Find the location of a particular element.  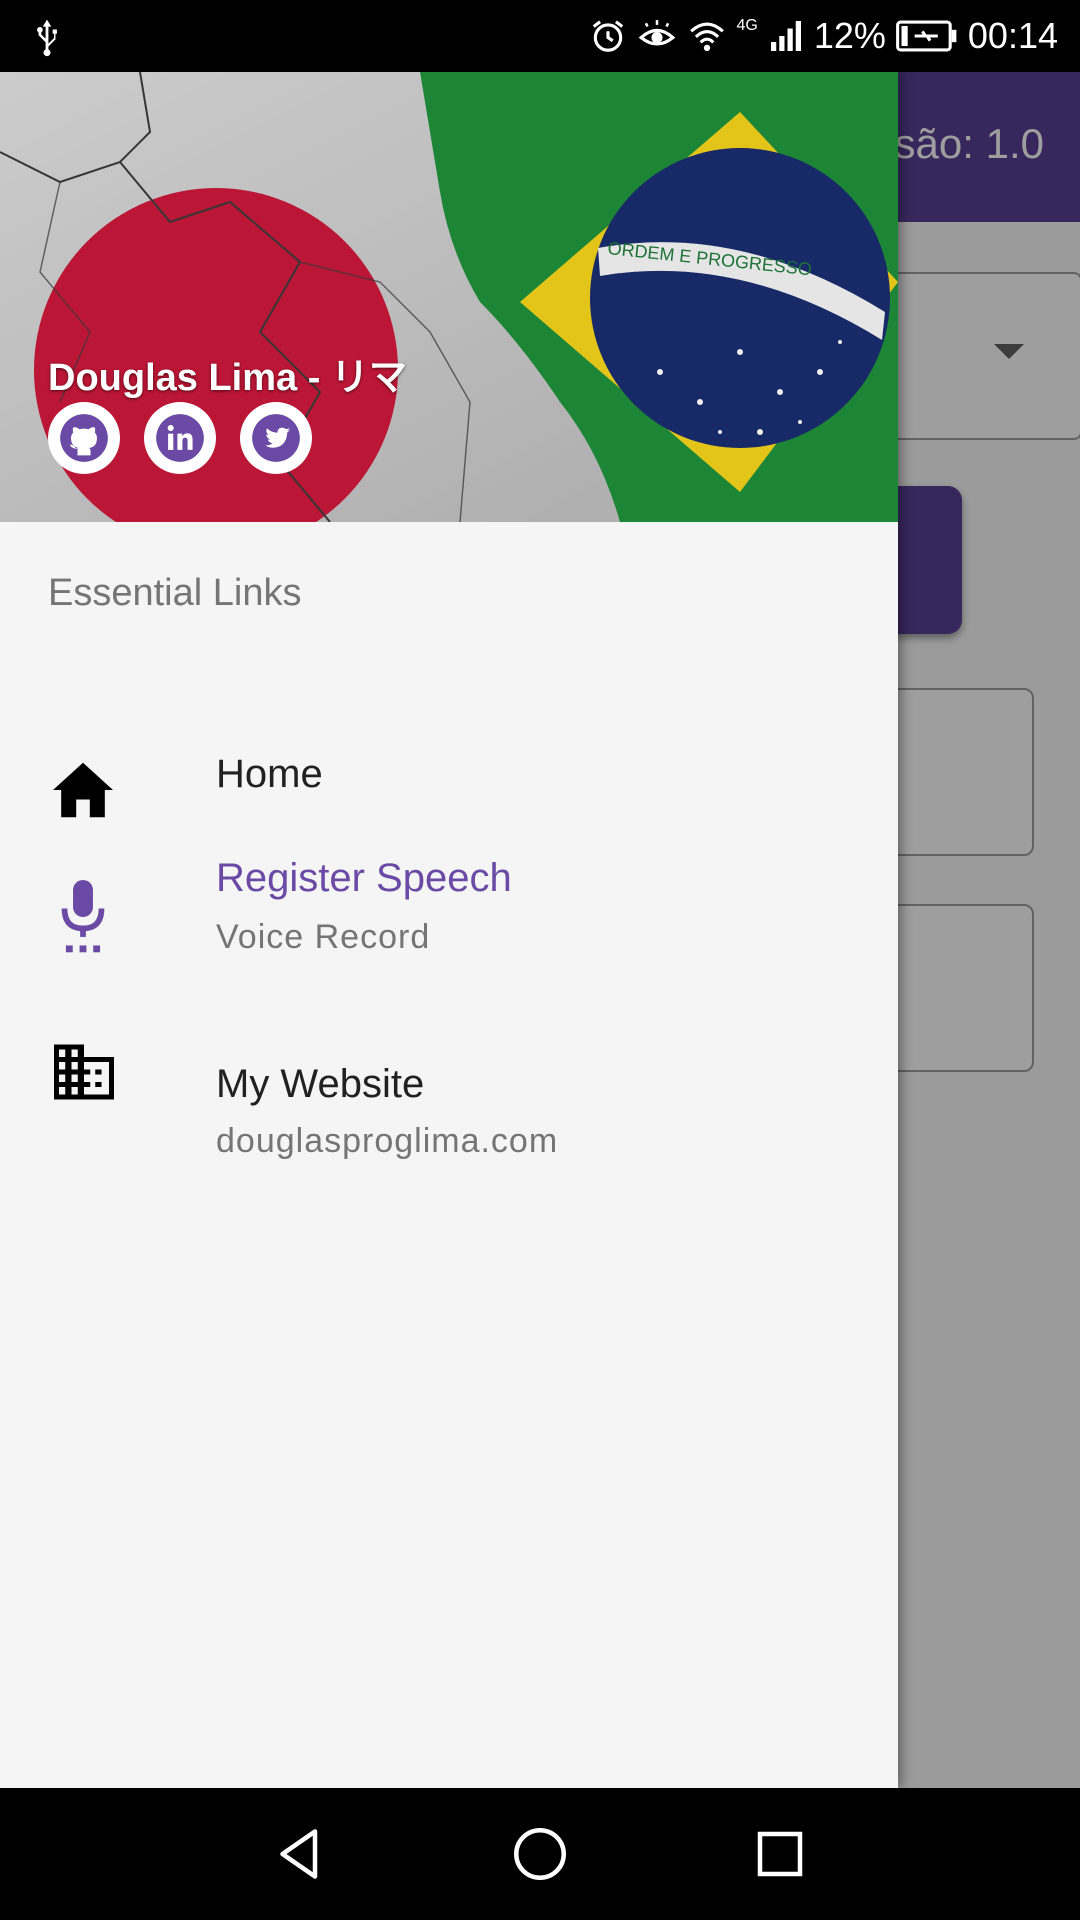

menu-item-subtitle: douglasproglima.com is located at coordinates (387, 1141).